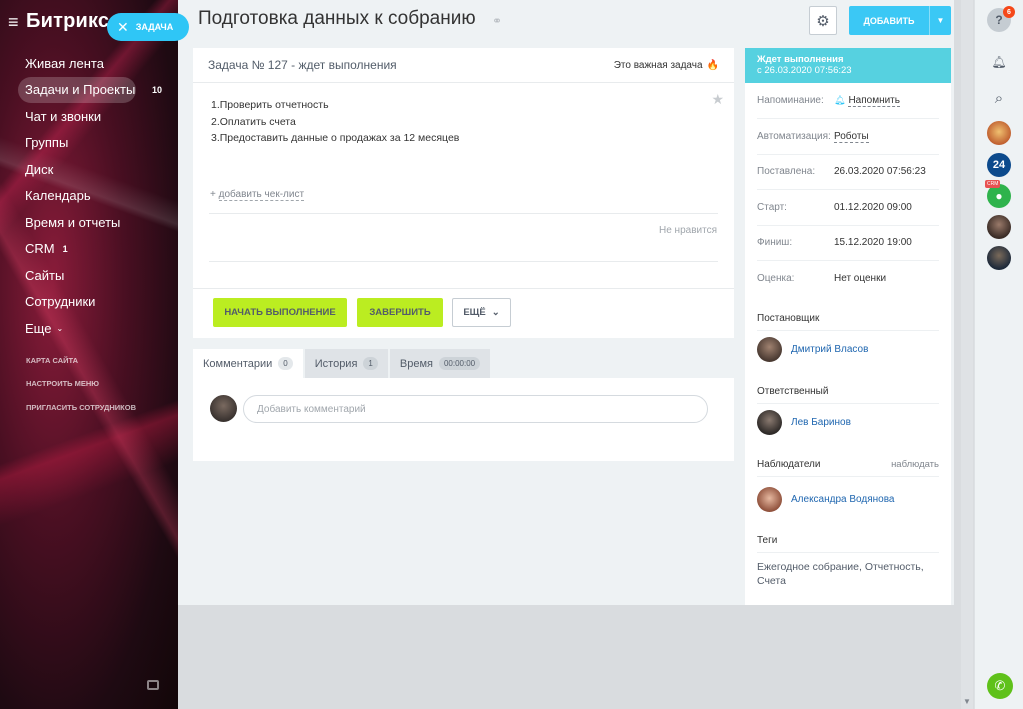  I want to click on tab-badge: 0, so click(285, 363).